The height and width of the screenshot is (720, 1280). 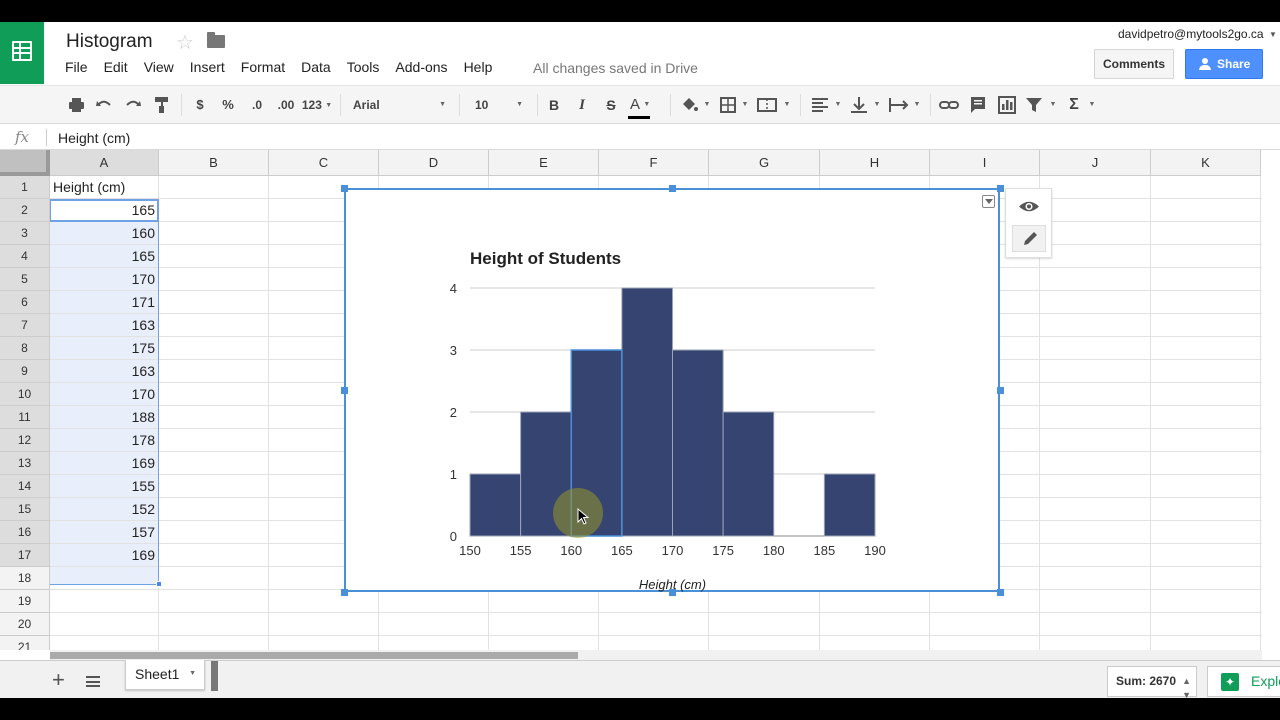 I want to click on row-header-14: 14, so click(x=25, y=486).